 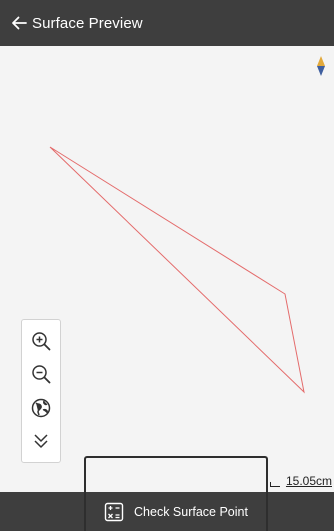 What do you see at coordinates (167, 23) in the screenshot?
I see `title-bar: Surface Preview` at bounding box center [167, 23].